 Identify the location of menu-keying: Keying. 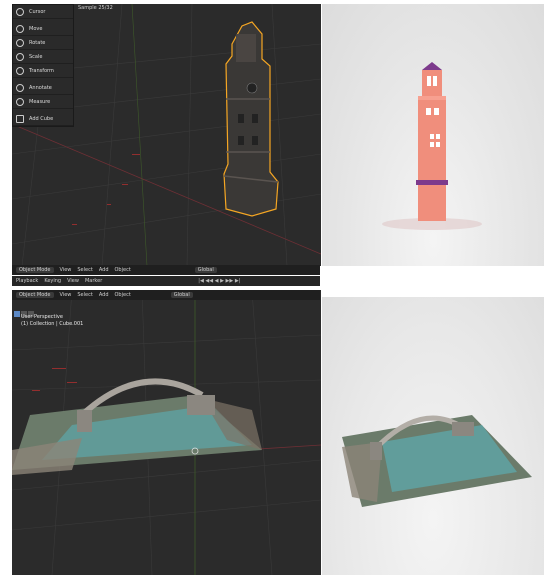
(52, 281).